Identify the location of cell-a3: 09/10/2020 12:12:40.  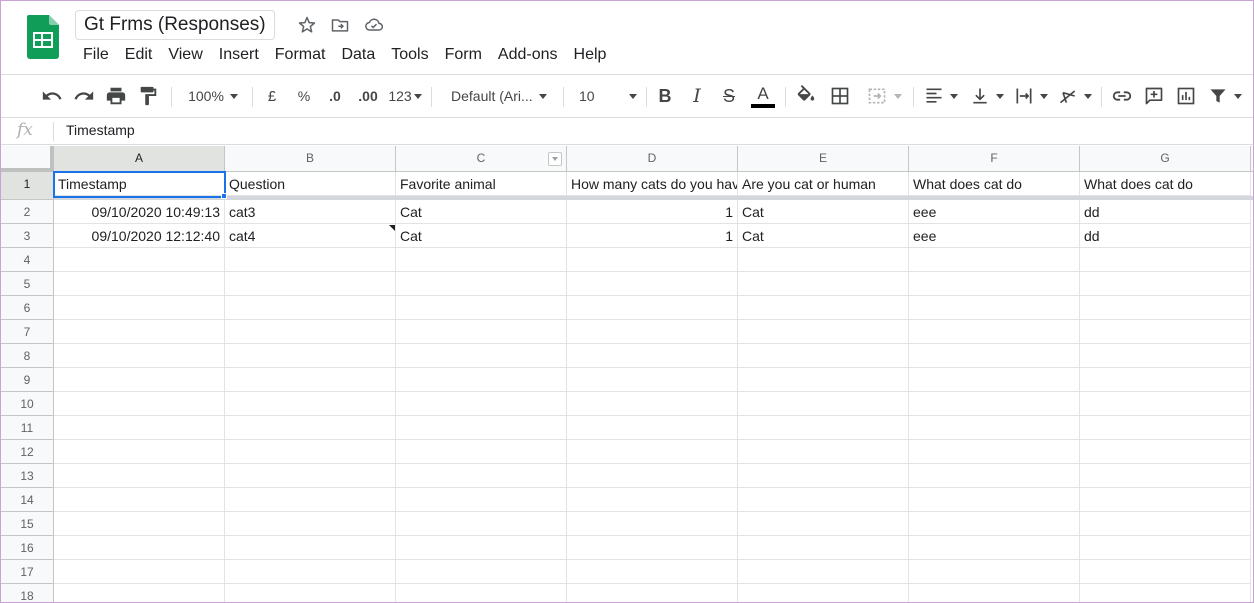
(139, 236).